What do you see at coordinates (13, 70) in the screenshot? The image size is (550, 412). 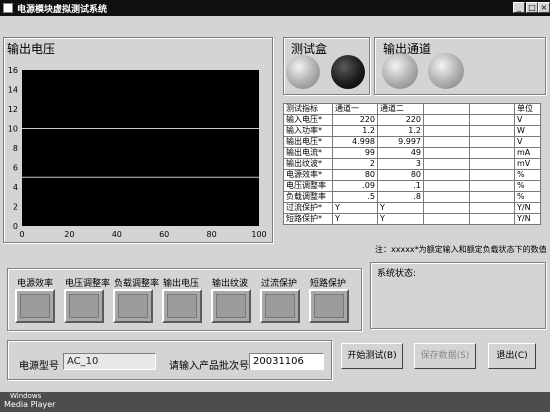 I see `y-tick-label: 16` at bounding box center [13, 70].